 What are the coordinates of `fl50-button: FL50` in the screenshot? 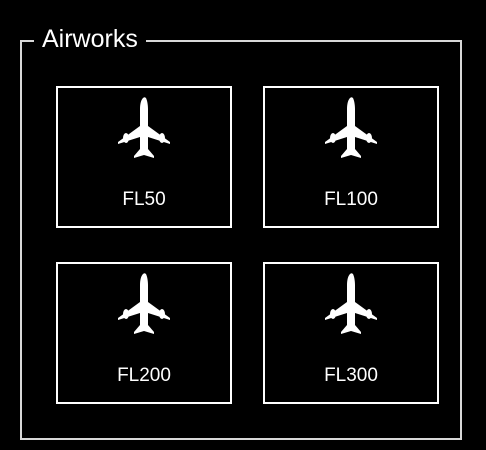 It's located at (144, 157).